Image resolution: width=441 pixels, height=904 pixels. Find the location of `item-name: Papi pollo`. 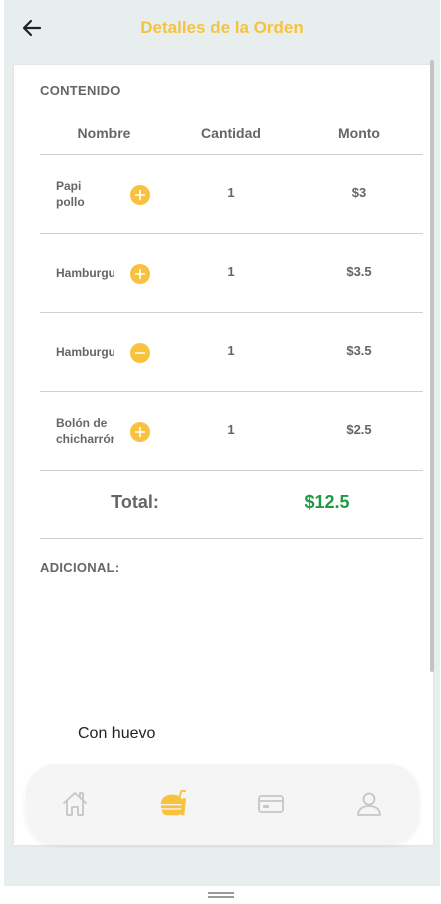

item-name: Papi pollo is located at coordinates (70, 194).